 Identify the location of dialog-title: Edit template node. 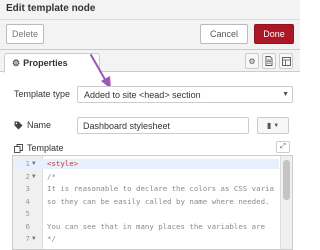
(51, 8).